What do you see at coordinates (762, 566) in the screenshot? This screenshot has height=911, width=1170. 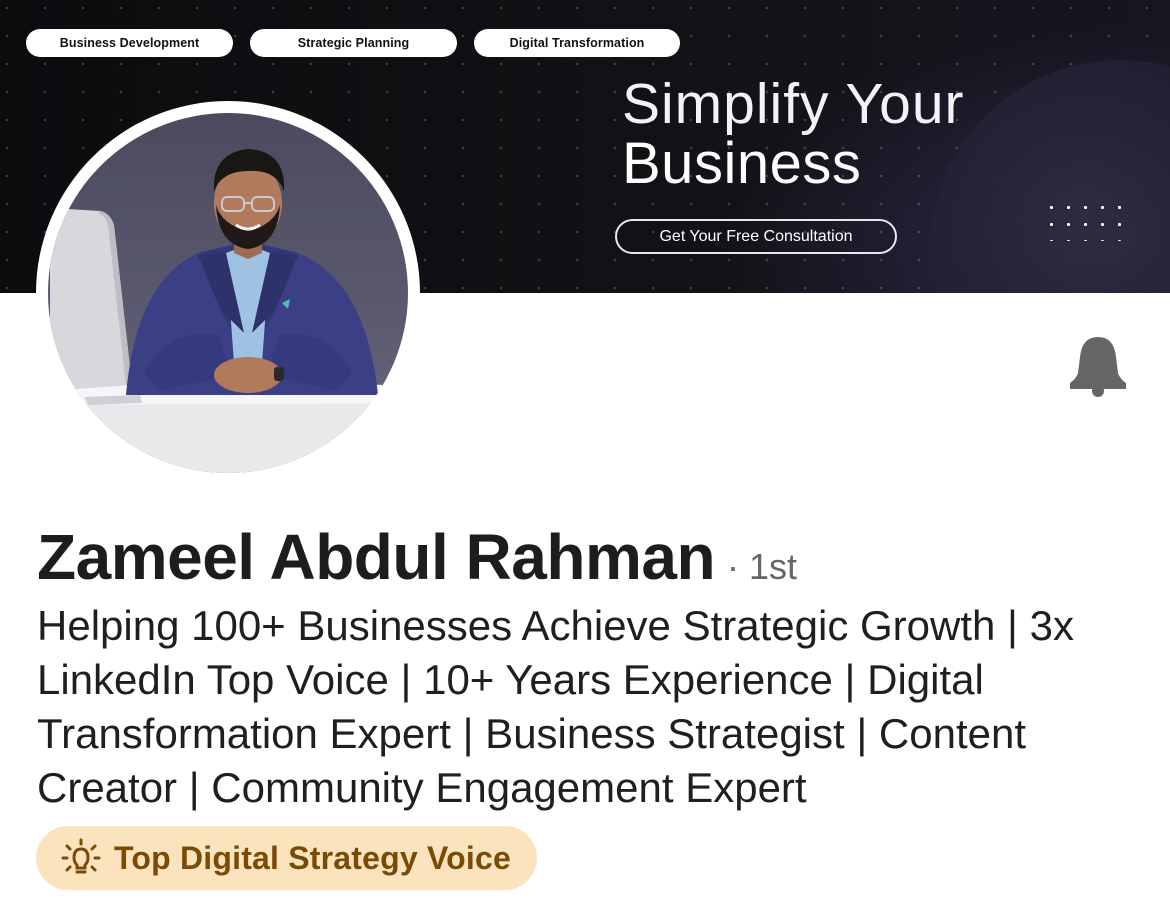 I see `connection-degree: · 1st` at bounding box center [762, 566].